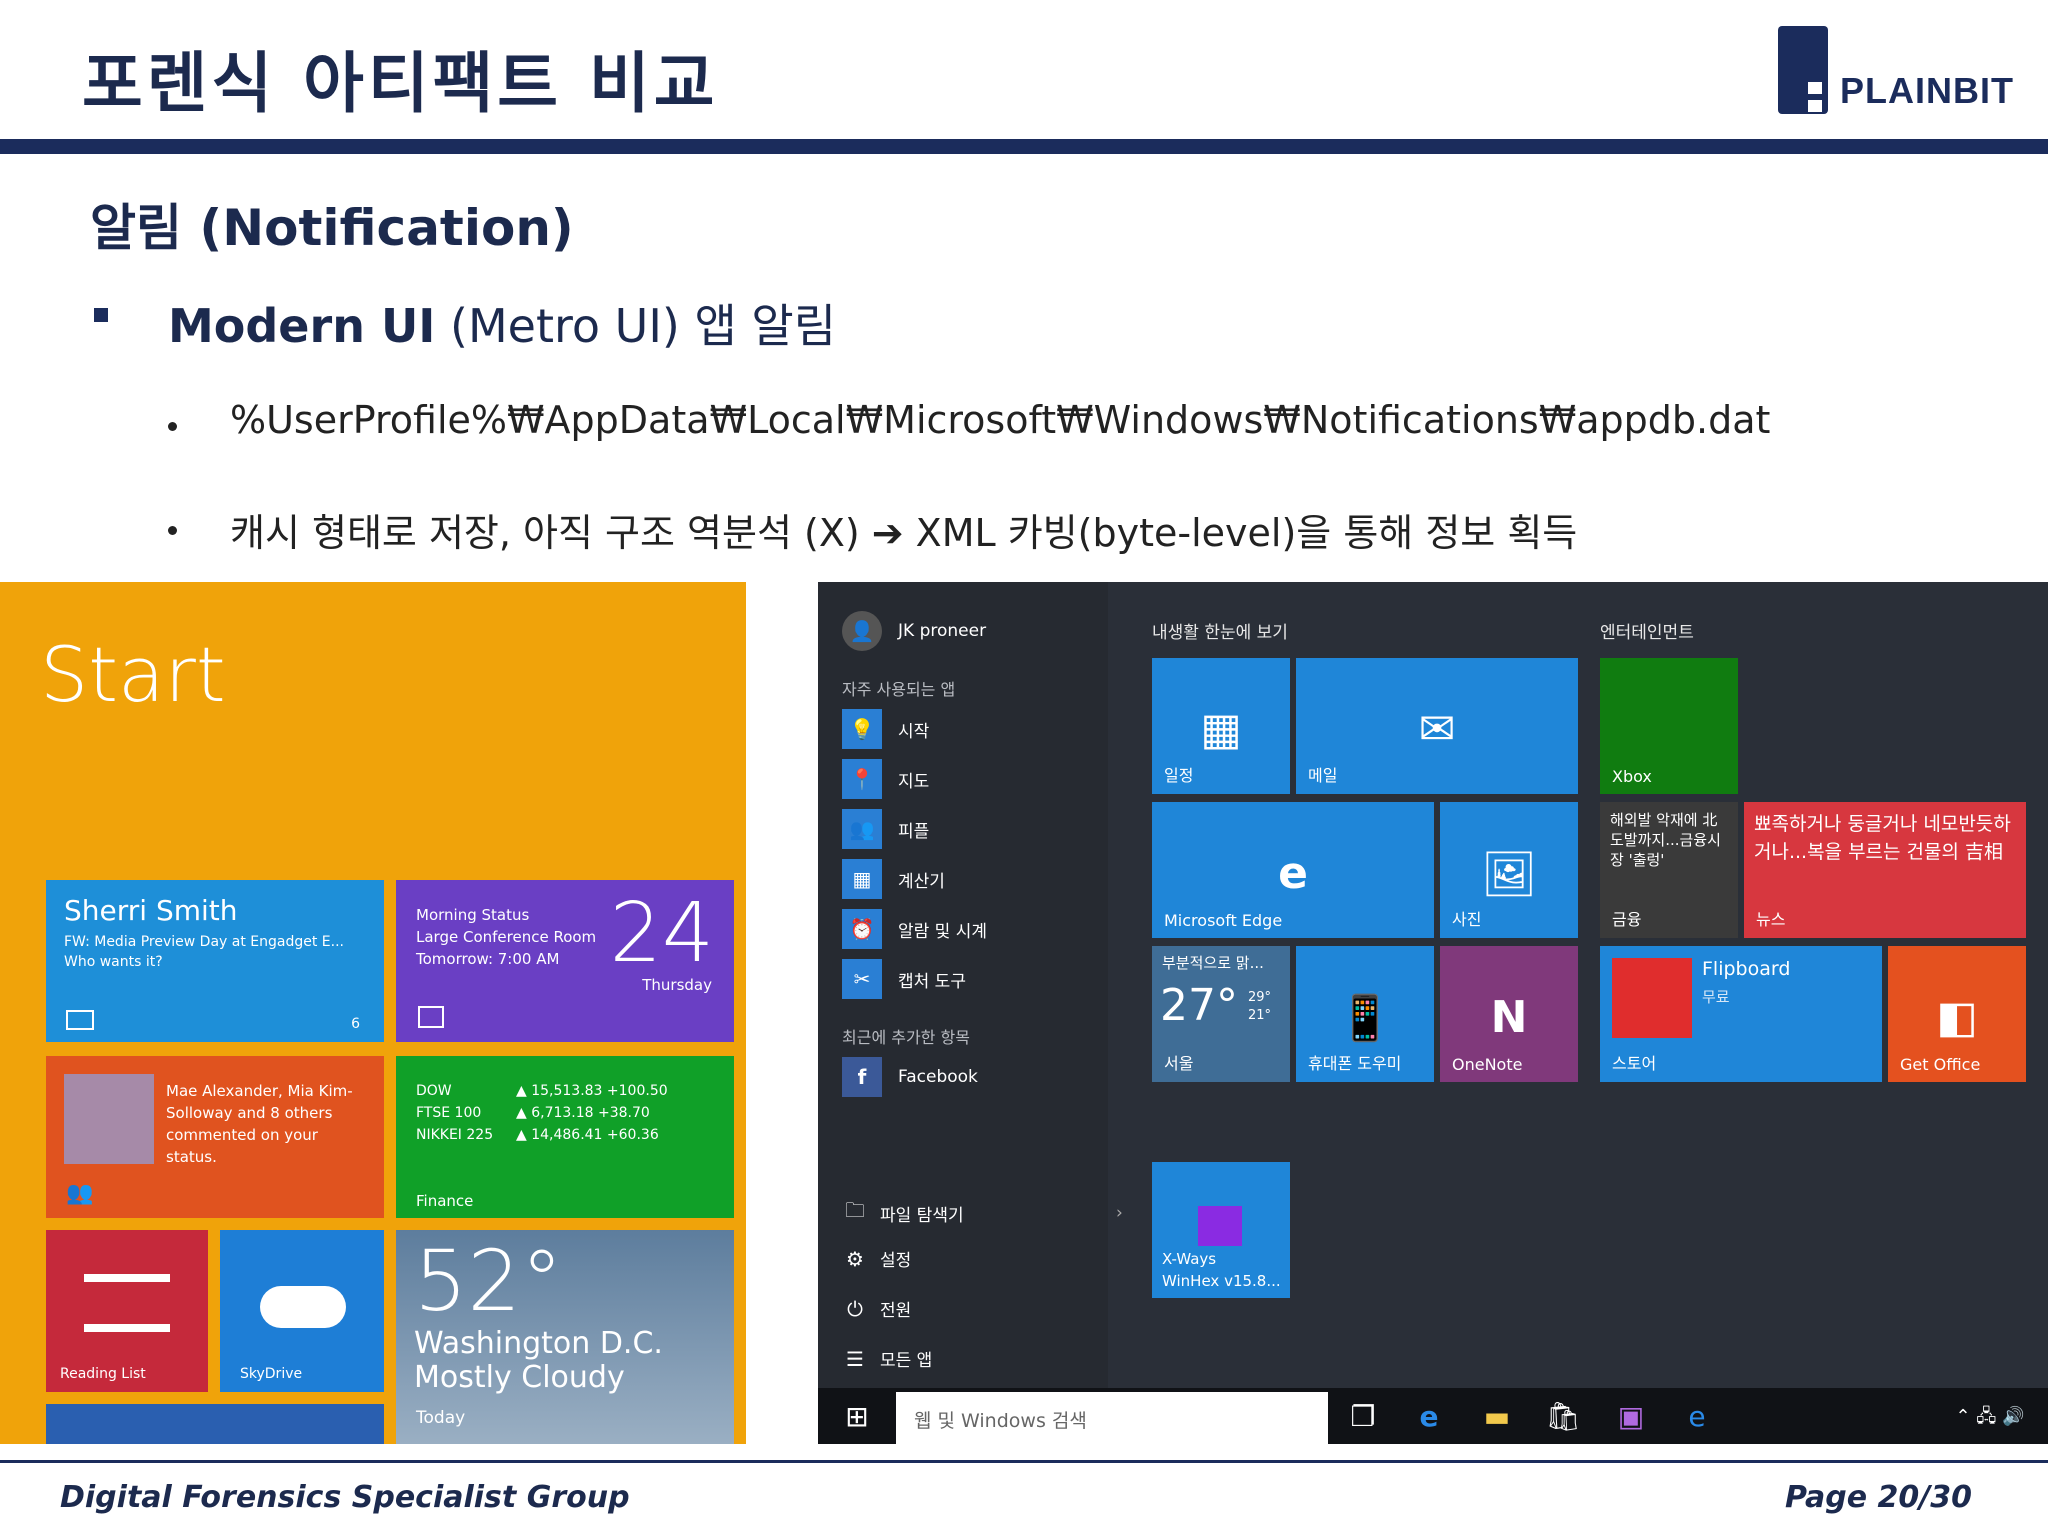  What do you see at coordinates (1563, 1417) in the screenshot?
I see `store-taskbar-icon: 🛍` at bounding box center [1563, 1417].